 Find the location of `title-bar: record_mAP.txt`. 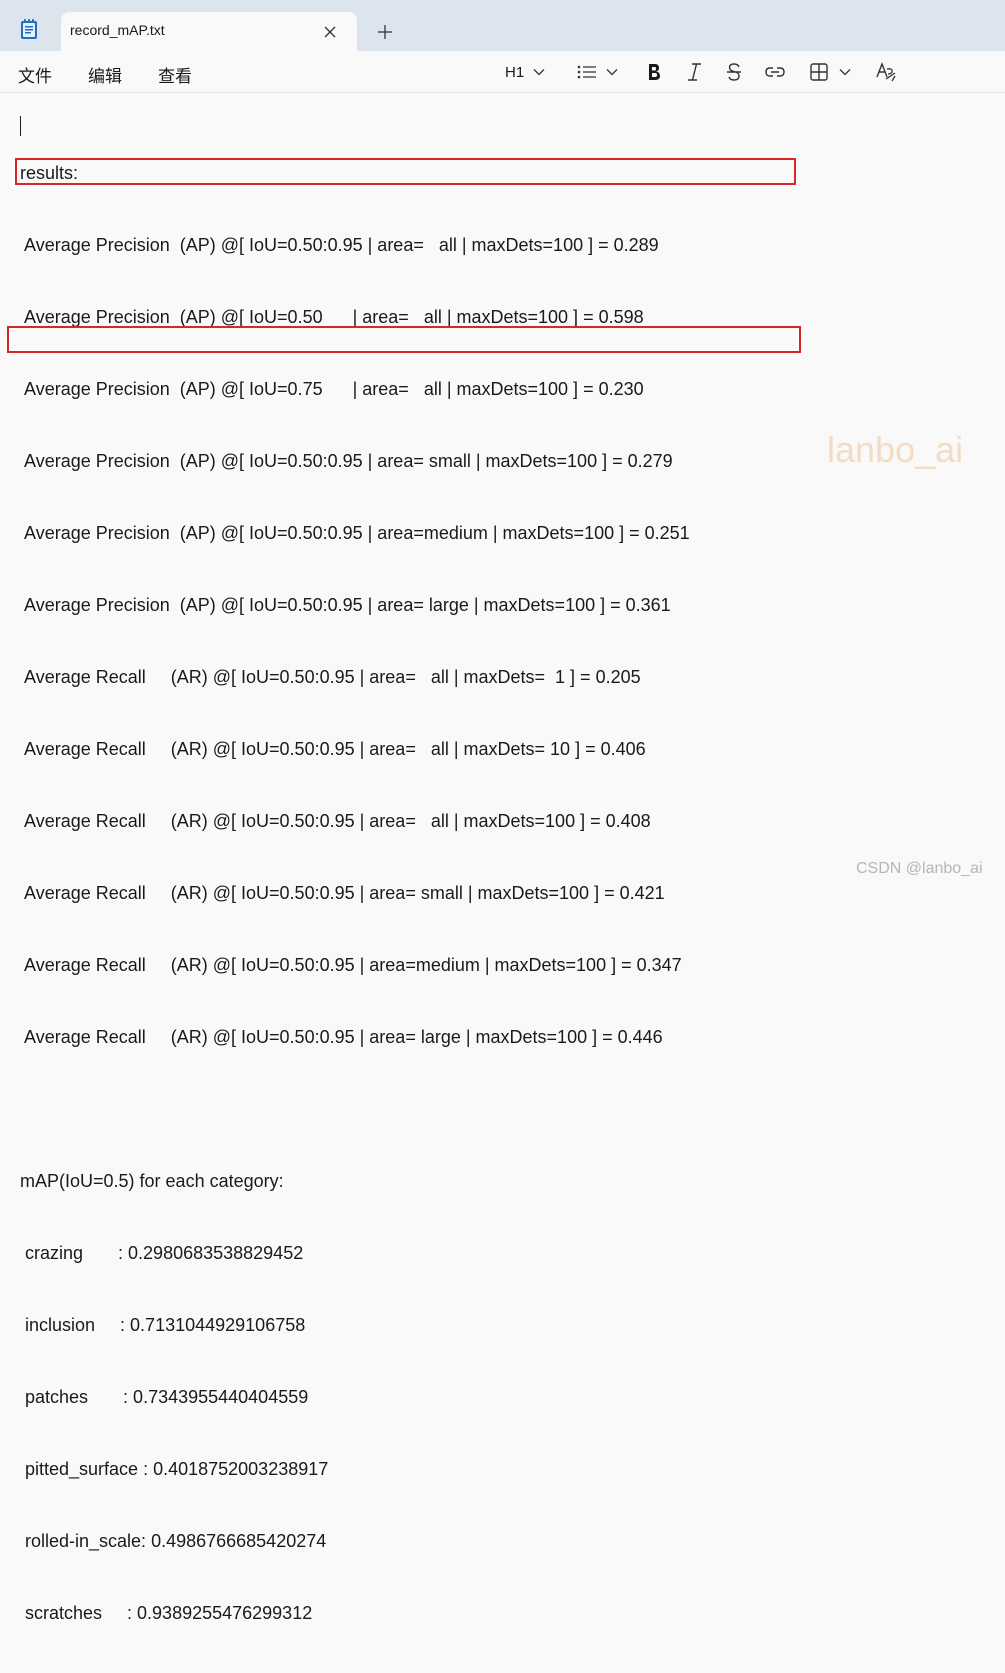

title-bar: record_mAP.txt is located at coordinates (502, 25).